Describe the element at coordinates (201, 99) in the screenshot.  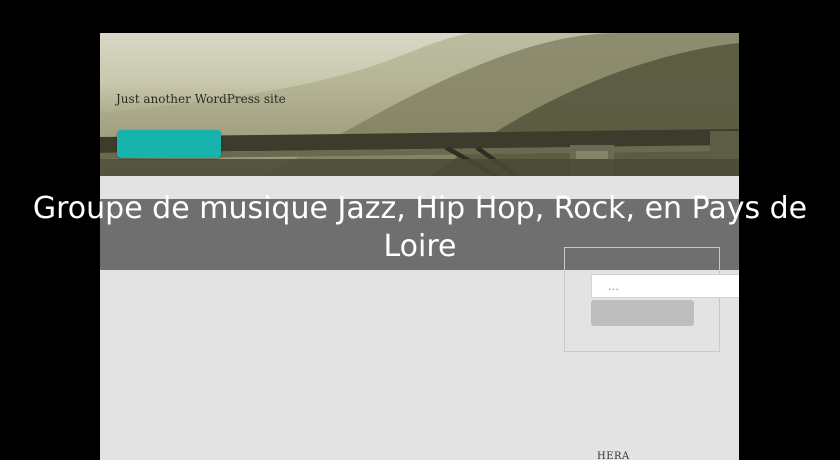
I see `site-tagline: Just another WordPress site` at that location.